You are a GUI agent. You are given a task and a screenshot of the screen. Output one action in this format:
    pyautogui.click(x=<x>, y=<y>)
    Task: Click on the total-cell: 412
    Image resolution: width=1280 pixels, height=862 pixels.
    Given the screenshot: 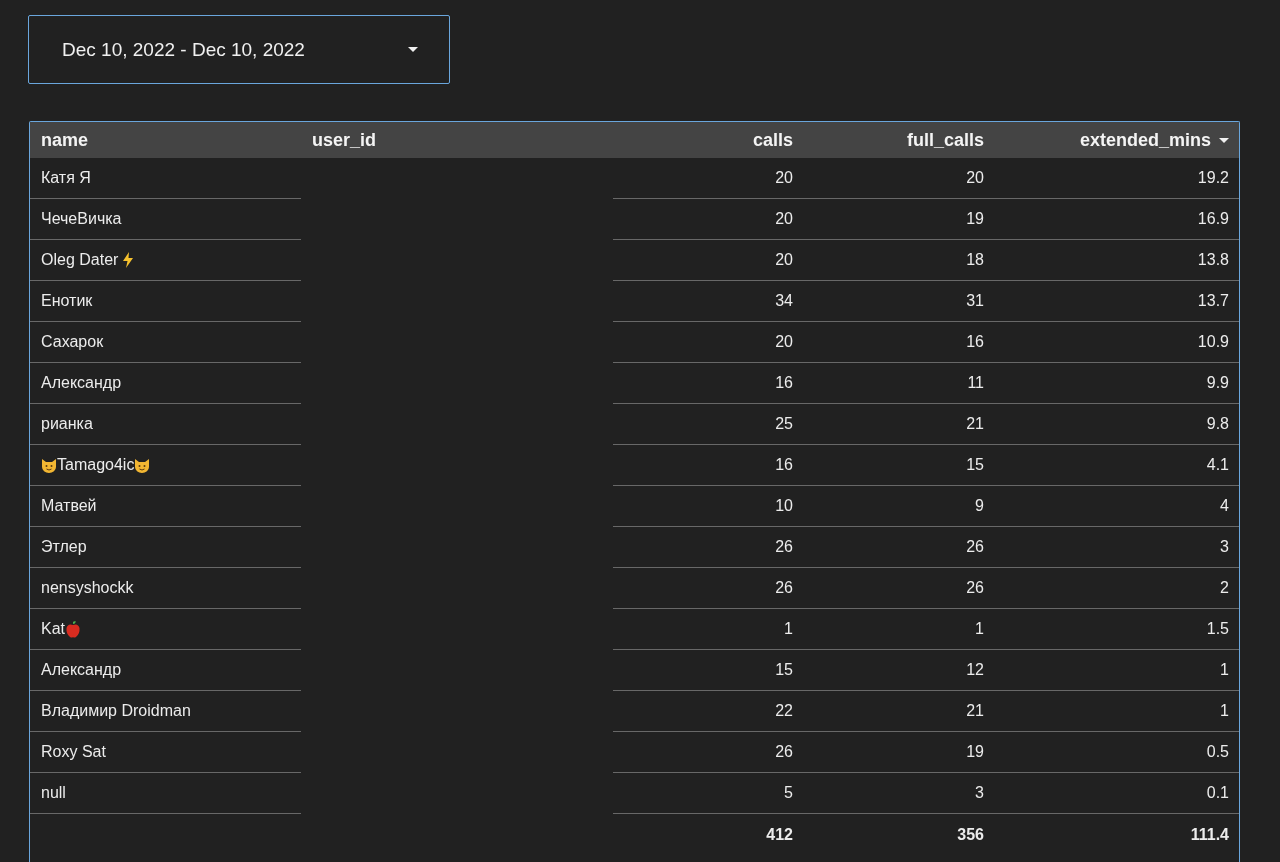 What is the action you would take?
    pyautogui.click(x=779, y=834)
    